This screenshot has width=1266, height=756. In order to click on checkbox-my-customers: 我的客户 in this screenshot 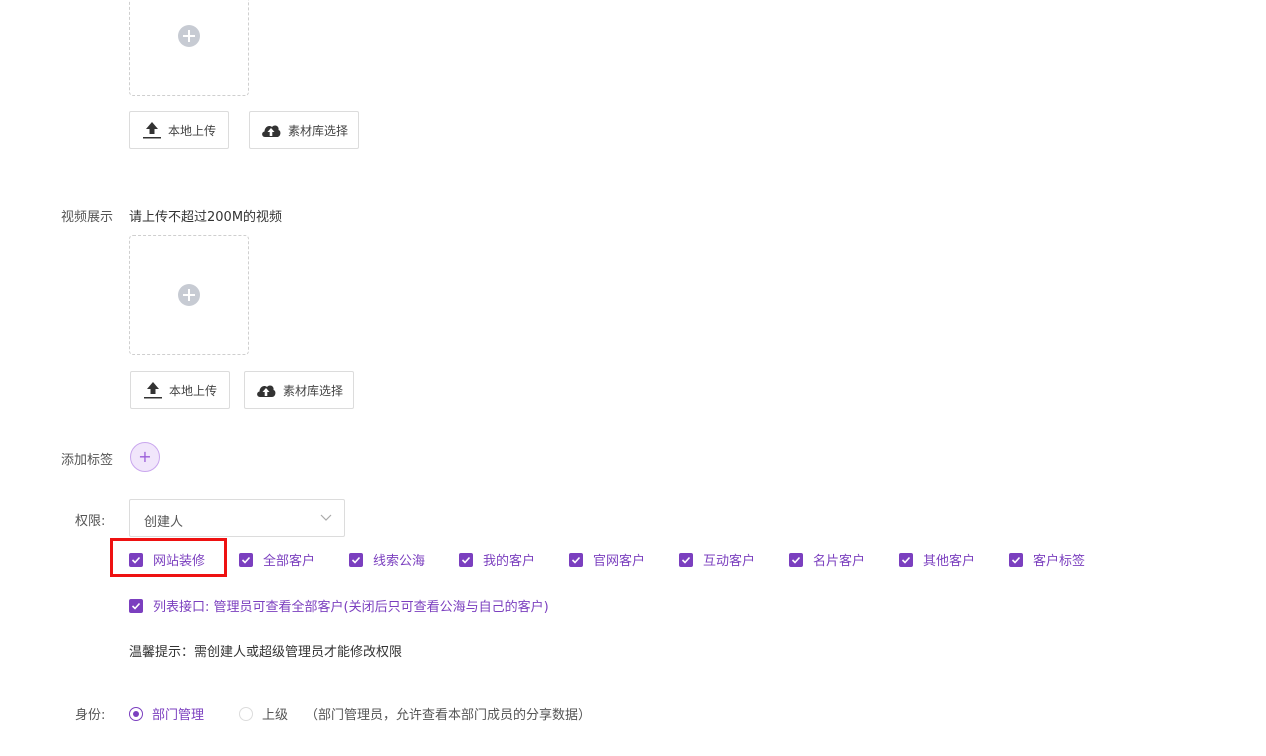, I will do `click(497, 559)`.